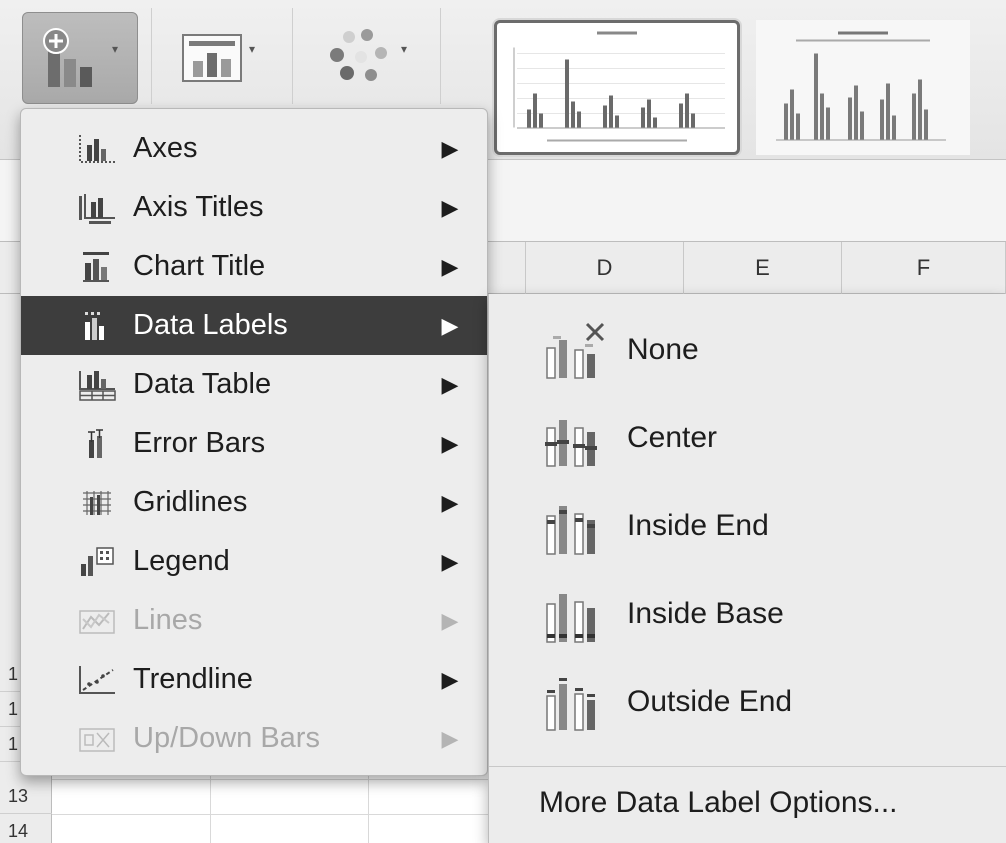 This screenshot has height=843, width=1006. What do you see at coordinates (254, 148) in the screenshot?
I see `menu-item-axes: Axes ▶` at bounding box center [254, 148].